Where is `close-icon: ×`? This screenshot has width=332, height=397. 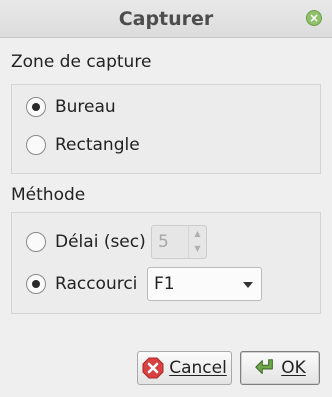 close-icon: × is located at coordinates (314, 18).